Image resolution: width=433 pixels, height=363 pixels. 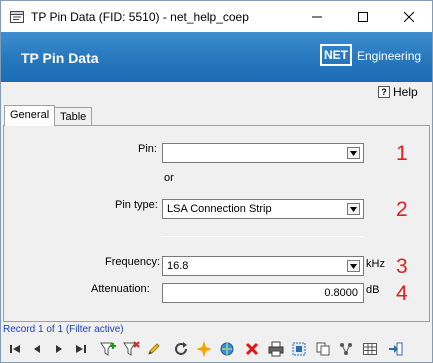 I want to click on attenuation-field: 0.8000, so click(x=263, y=293).